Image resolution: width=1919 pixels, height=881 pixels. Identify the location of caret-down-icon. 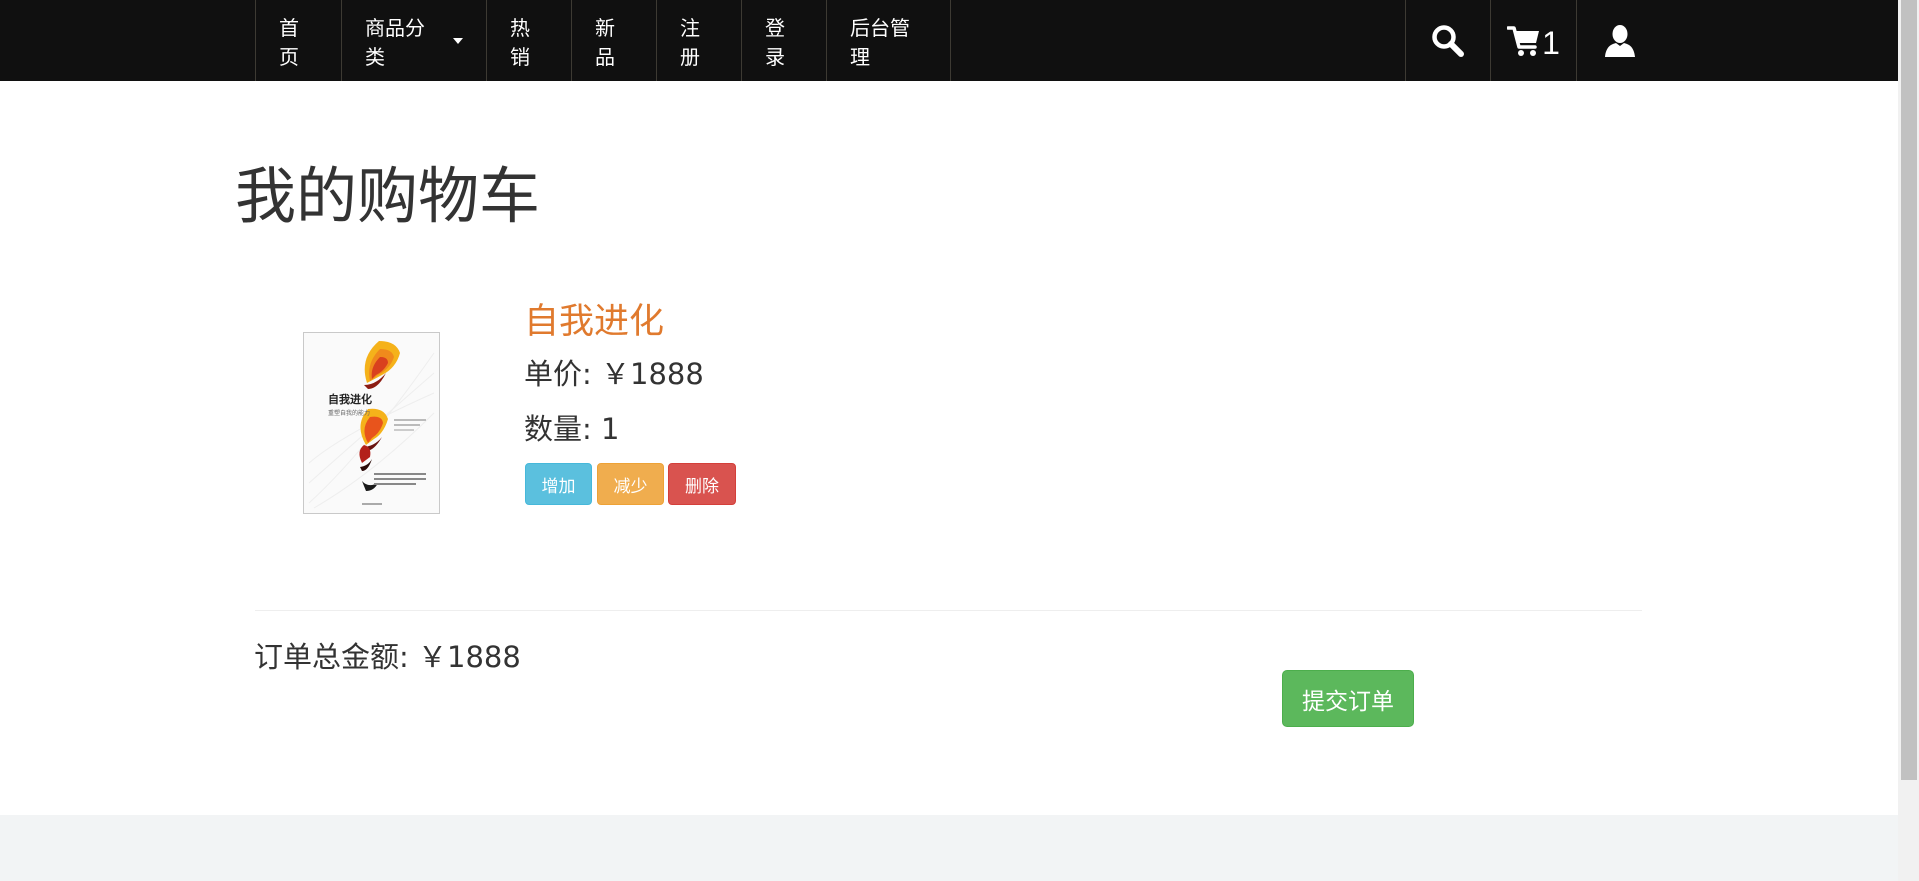
(458, 40).